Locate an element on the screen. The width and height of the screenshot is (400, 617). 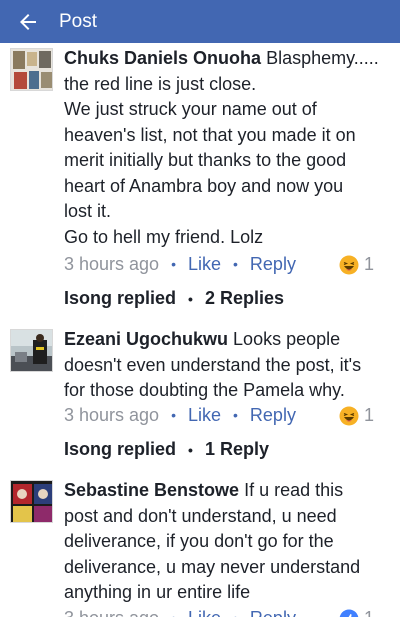
comment-text: for those doubting the Pamela why. is located at coordinates (204, 390).